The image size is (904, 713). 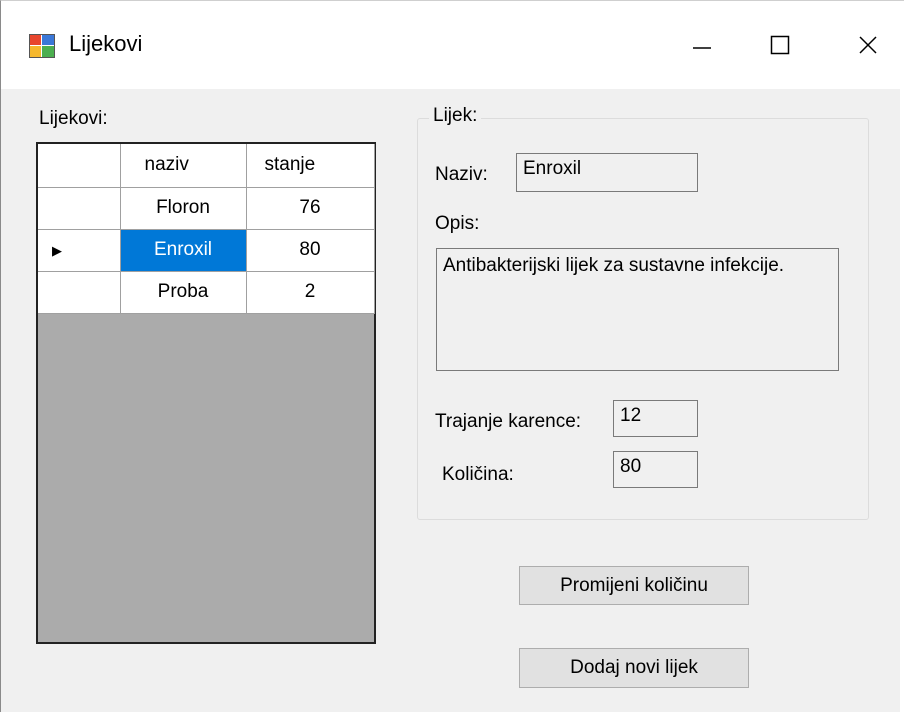 What do you see at coordinates (655, 469) in the screenshot?
I see `kolicina-field: 80` at bounding box center [655, 469].